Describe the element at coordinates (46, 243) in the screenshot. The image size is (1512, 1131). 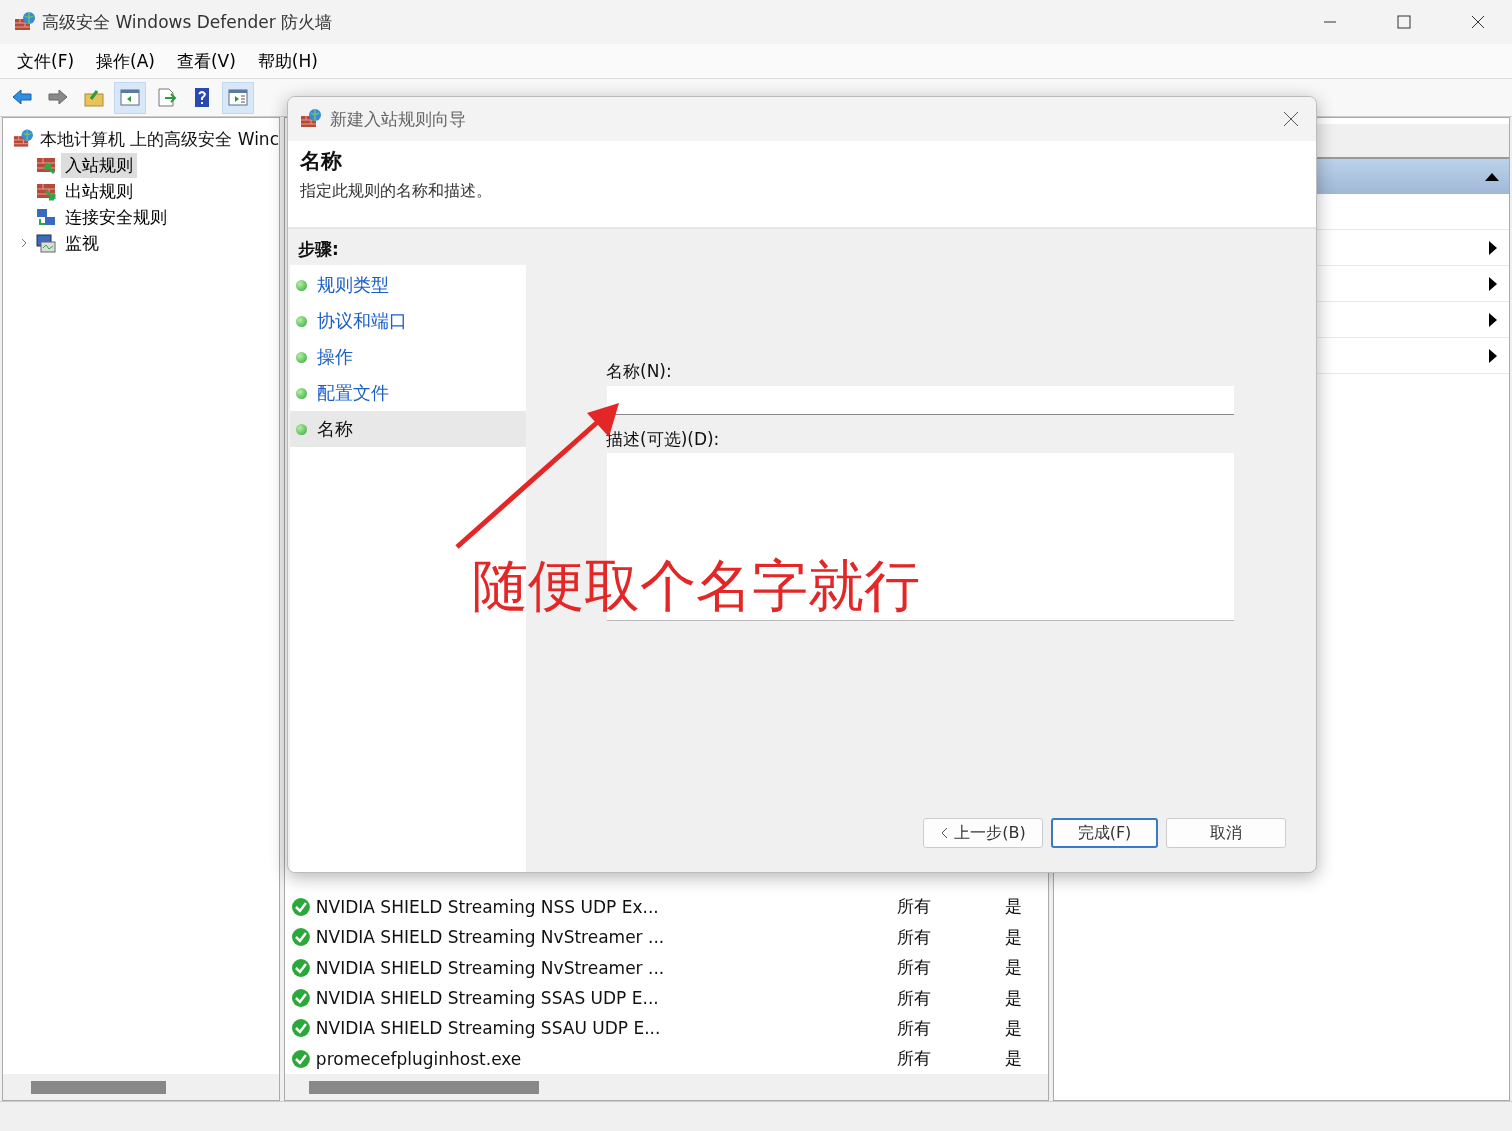
I see `monitor-icon` at that location.